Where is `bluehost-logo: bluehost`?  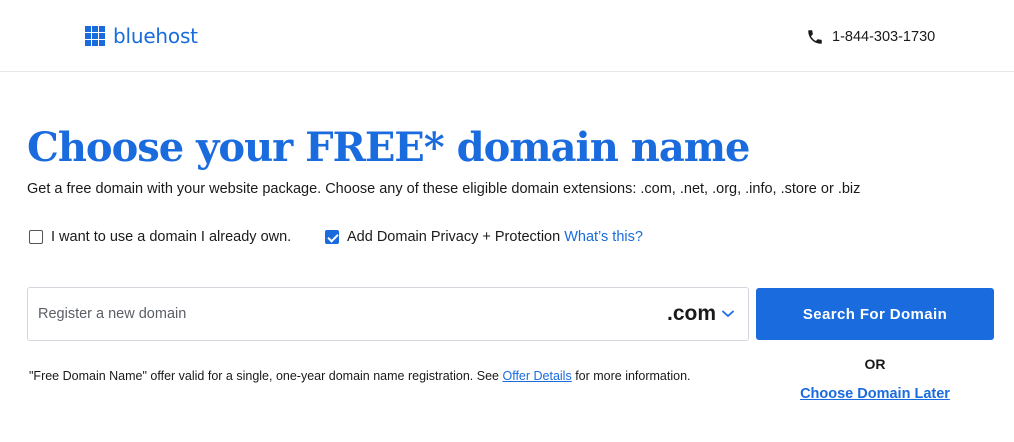
bluehost-logo: bluehost is located at coordinates (141, 36).